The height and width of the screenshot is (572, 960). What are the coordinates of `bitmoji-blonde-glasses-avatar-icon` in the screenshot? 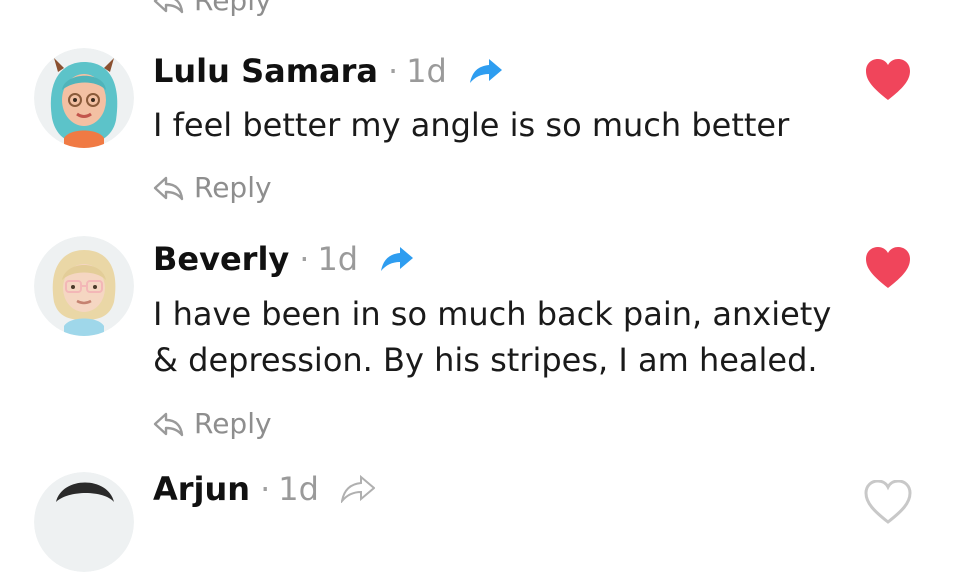 It's located at (84, 286).